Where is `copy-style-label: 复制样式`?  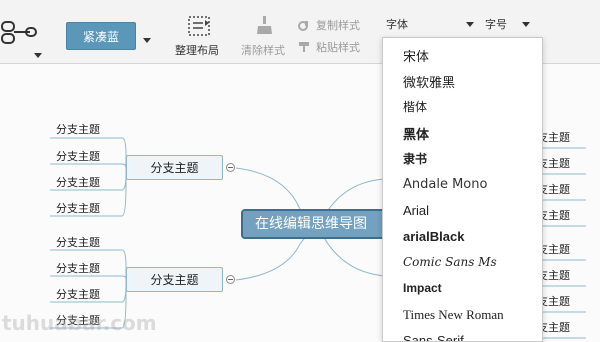 copy-style-label: 复制样式 is located at coordinates (338, 25).